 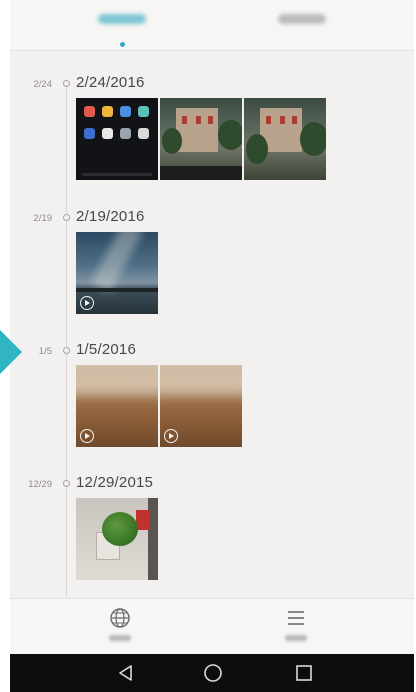 What do you see at coordinates (212, 25) in the screenshot?
I see `top-tab-bar` at bounding box center [212, 25].